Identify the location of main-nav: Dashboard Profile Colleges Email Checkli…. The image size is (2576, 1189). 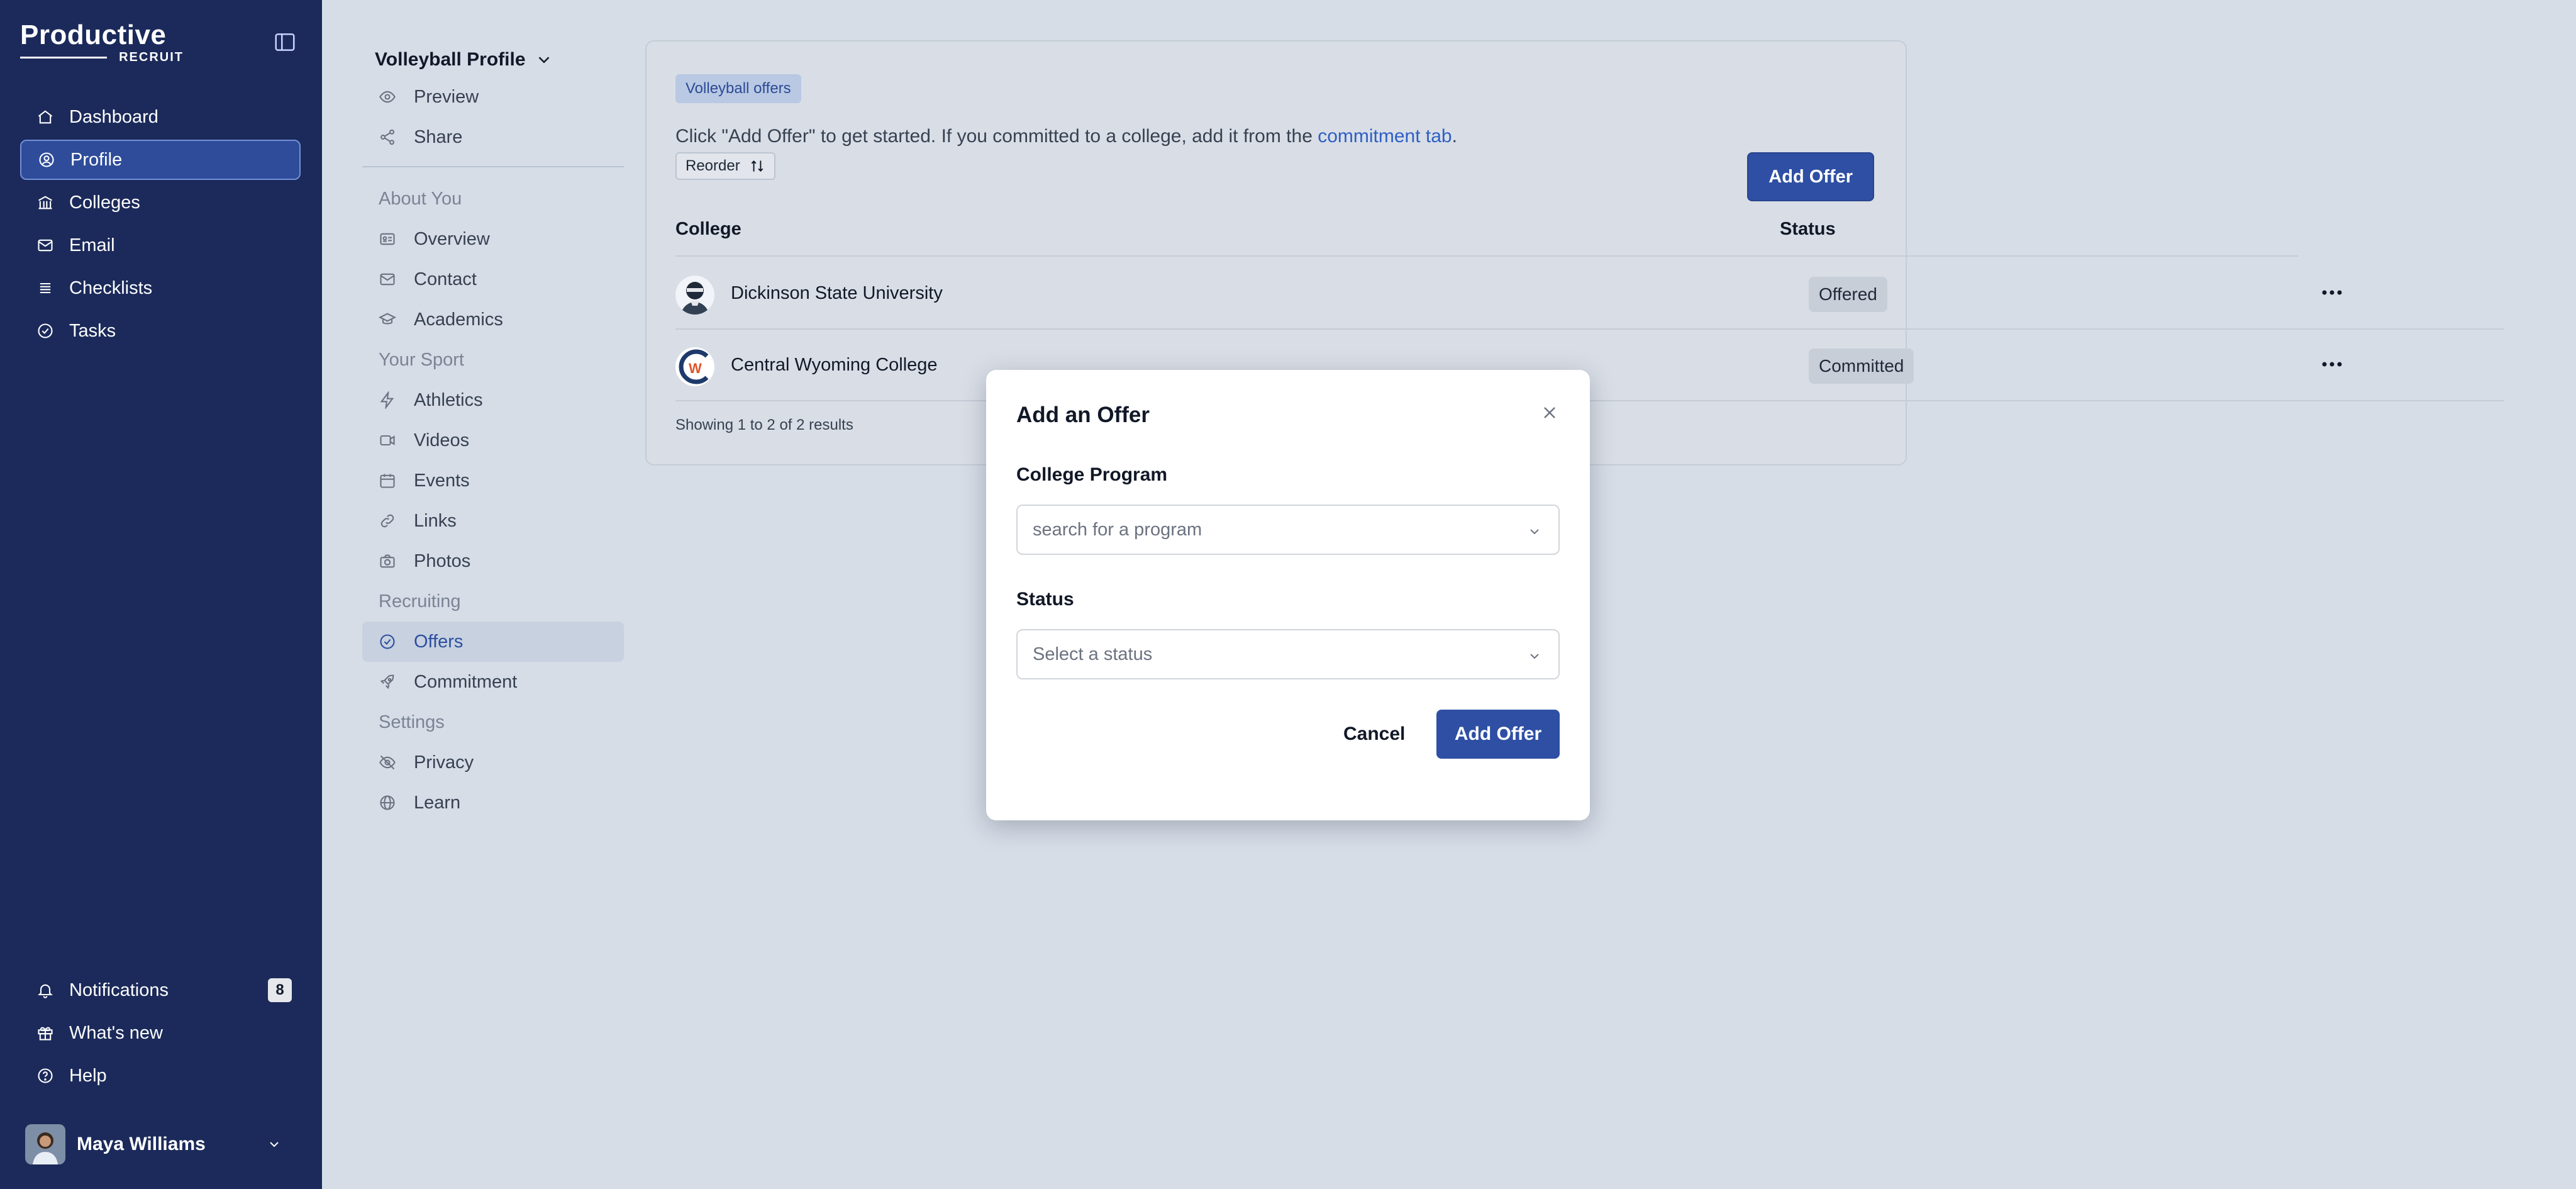
(160, 225).